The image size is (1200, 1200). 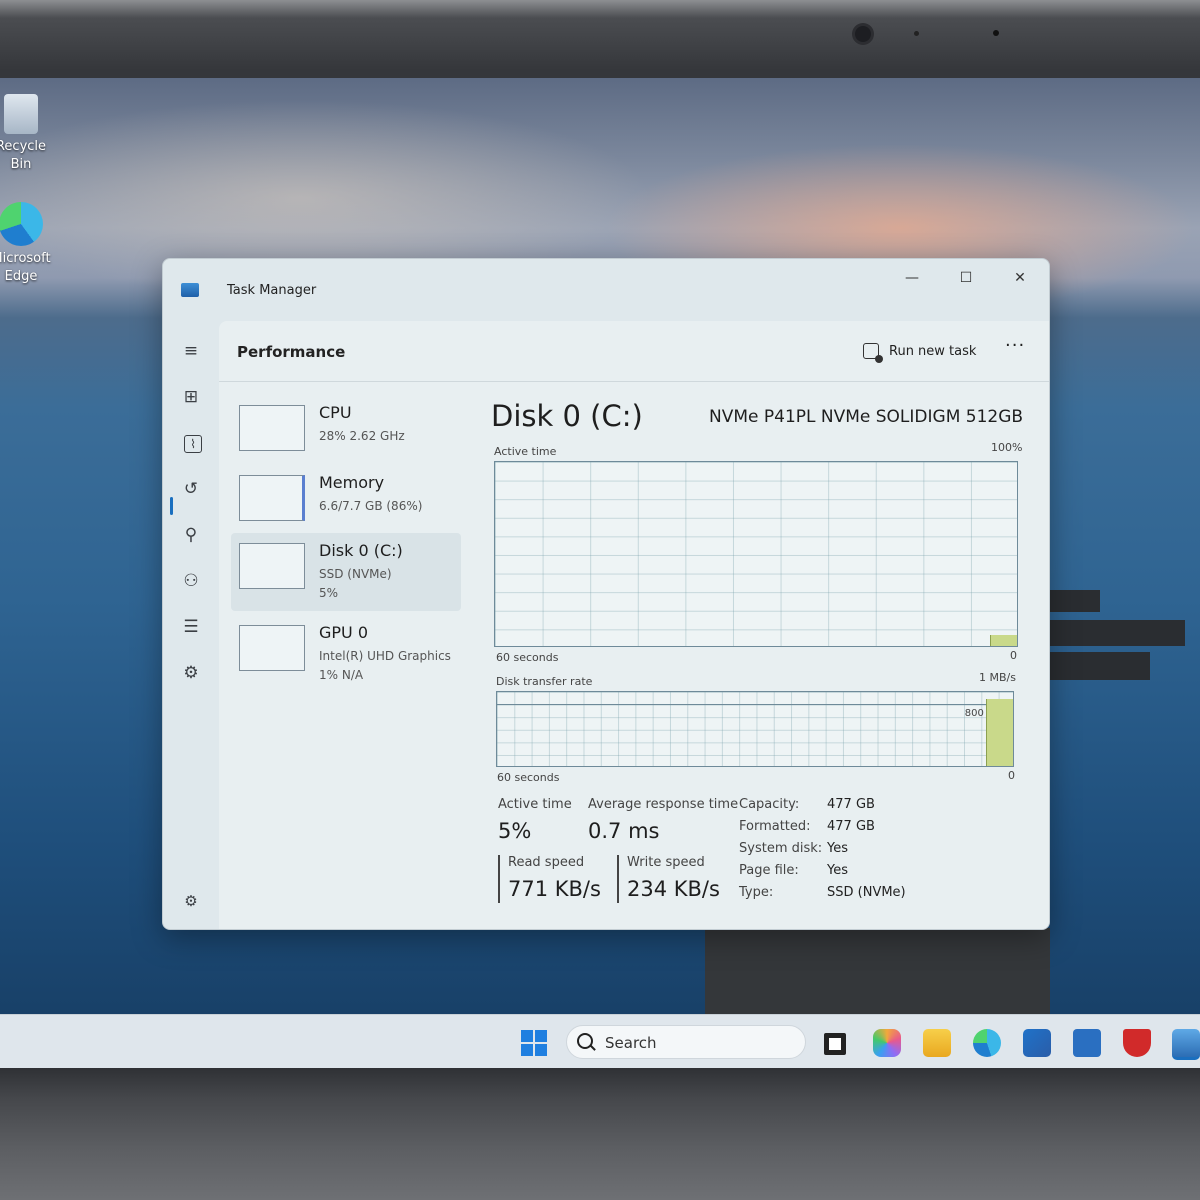 What do you see at coordinates (755, 704) in the screenshot?
I see `transfer-reference-line` at bounding box center [755, 704].